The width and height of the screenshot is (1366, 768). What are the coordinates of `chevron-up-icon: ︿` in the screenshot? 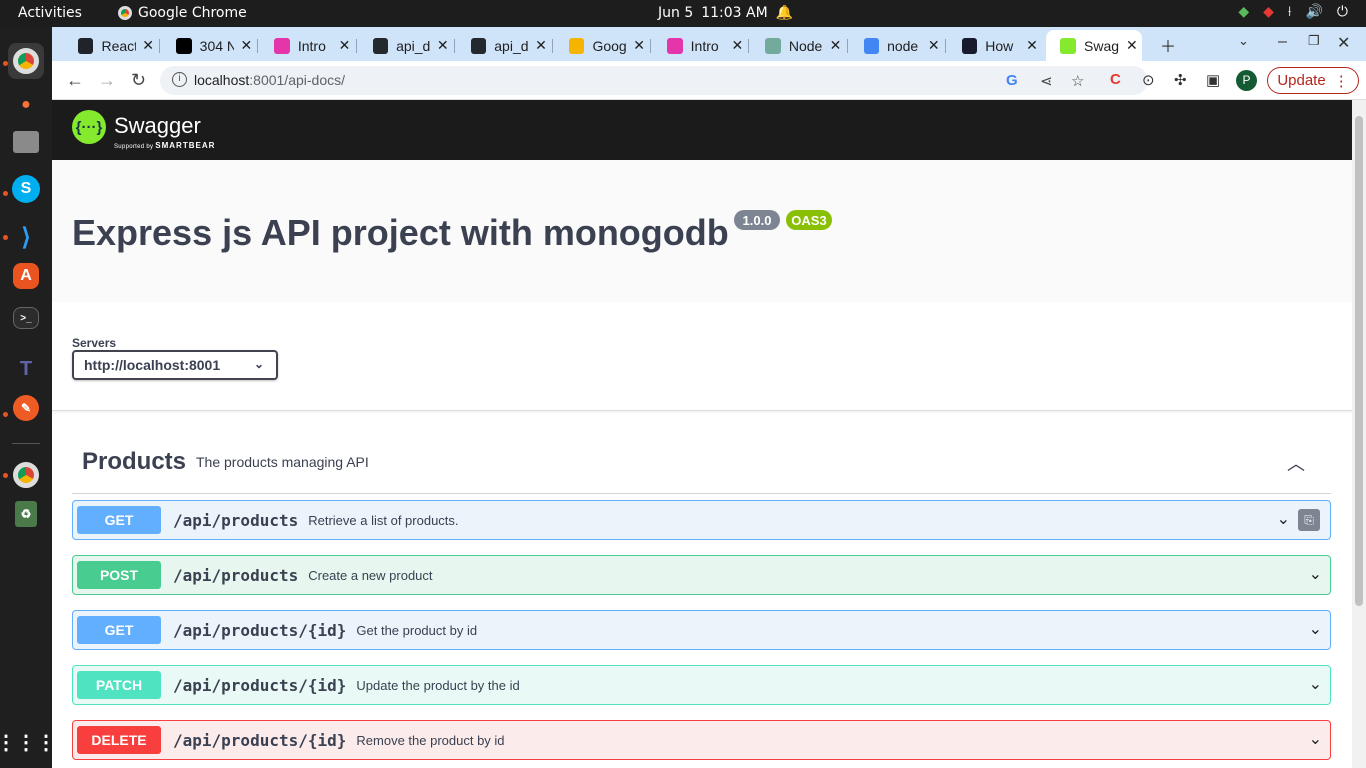 It's located at (1296, 463).